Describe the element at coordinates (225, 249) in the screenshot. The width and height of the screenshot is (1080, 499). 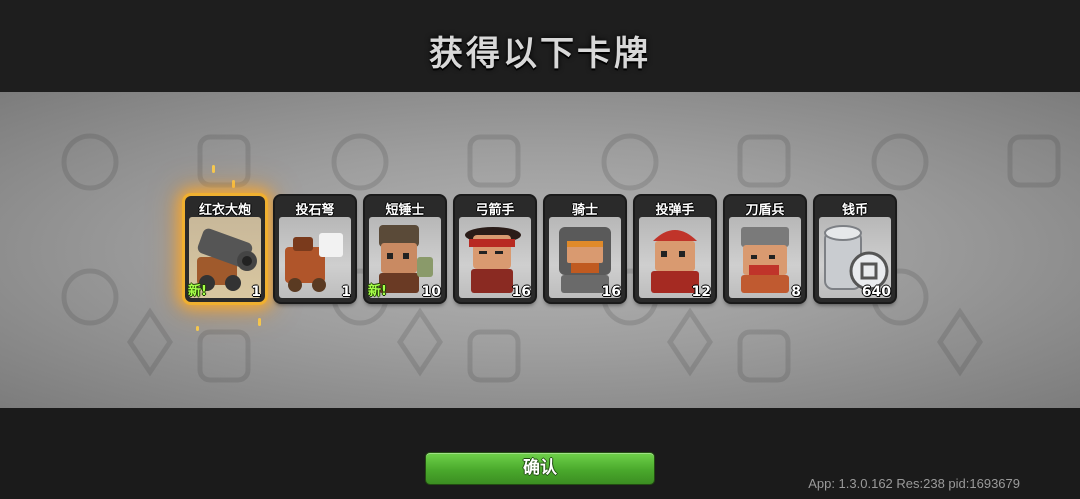
I see `card-cannon: 红衣大炮 新! 1` at that location.